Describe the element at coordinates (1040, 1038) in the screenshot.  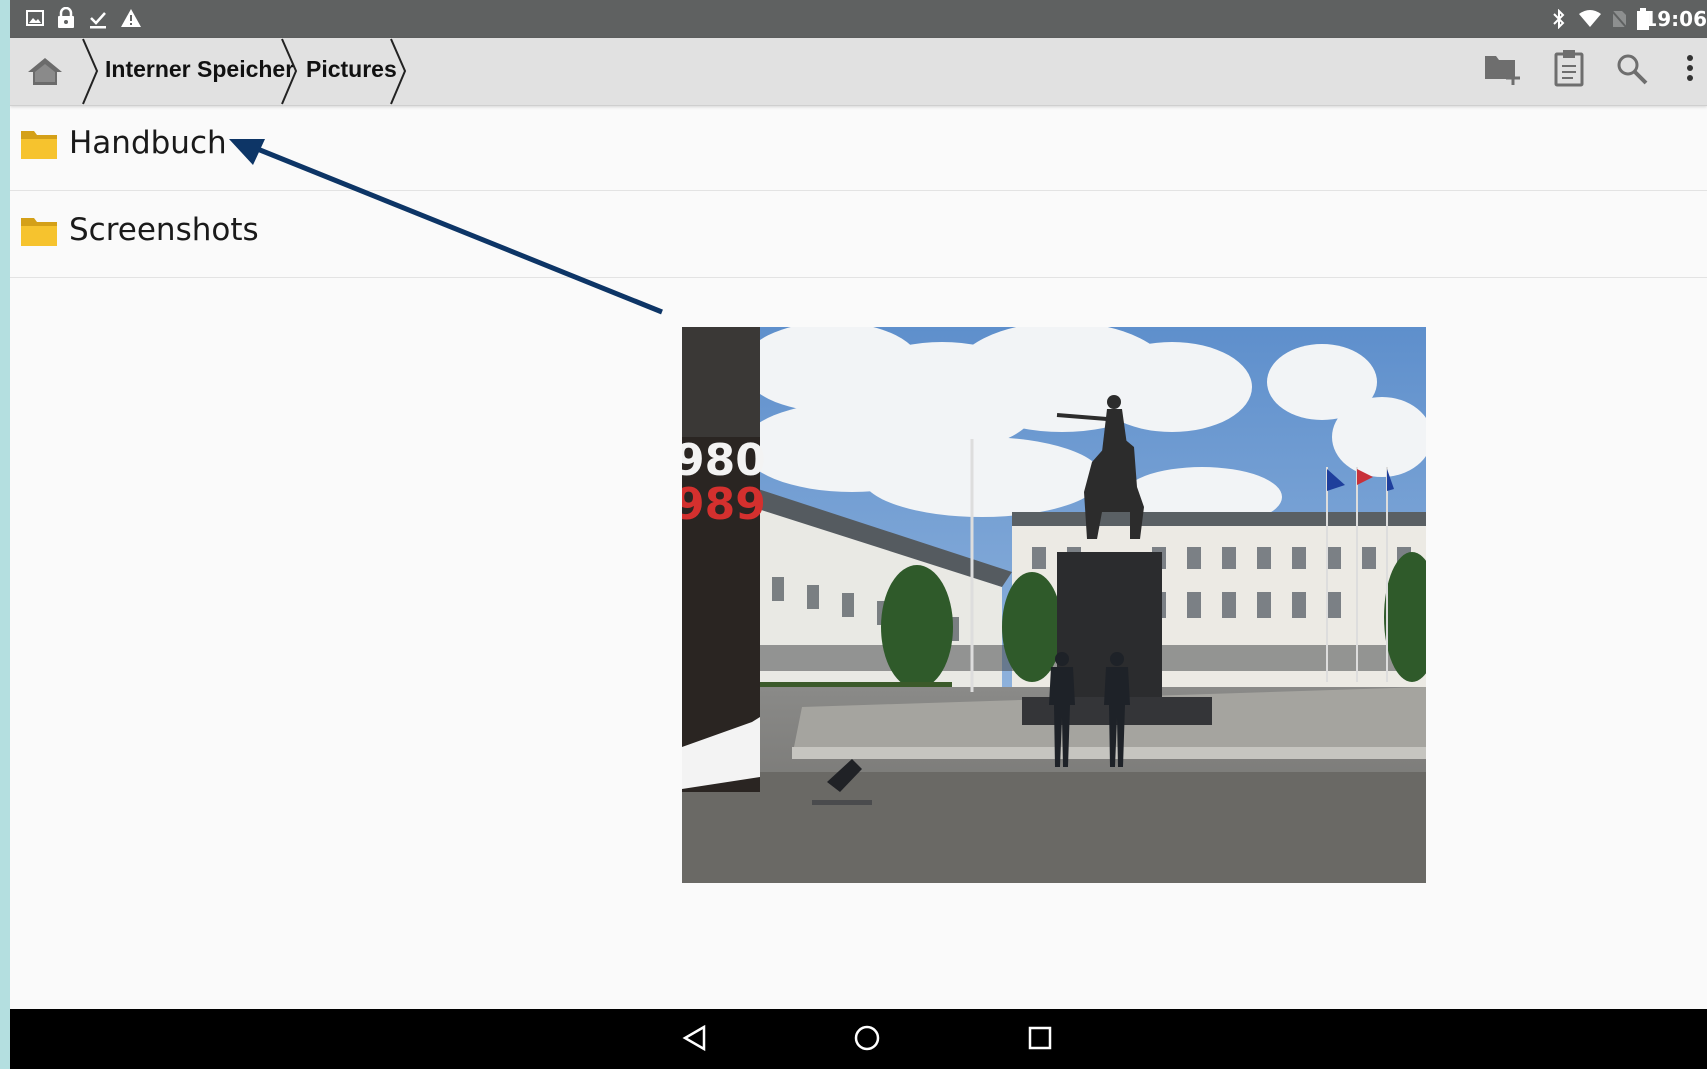
I see `recents-icon` at that location.